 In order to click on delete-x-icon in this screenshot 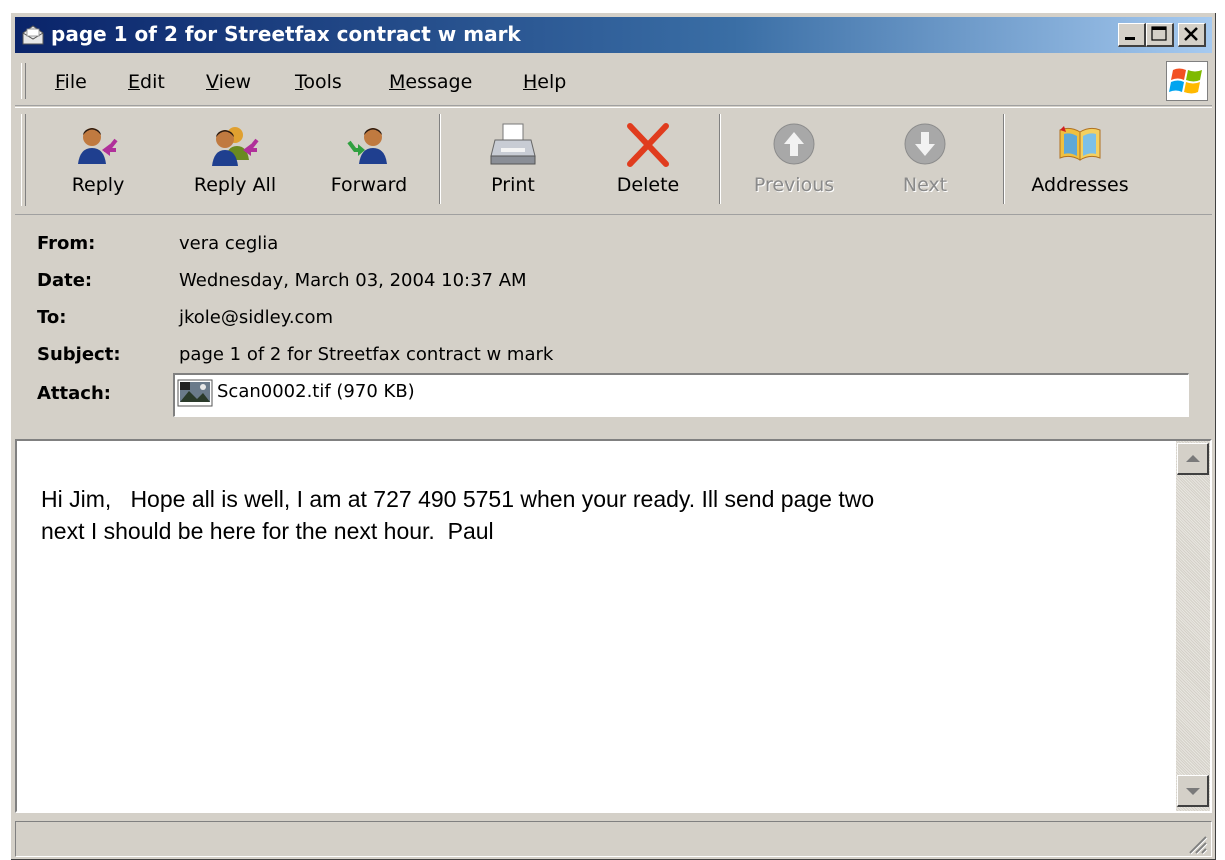, I will do `click(648, 145)`.